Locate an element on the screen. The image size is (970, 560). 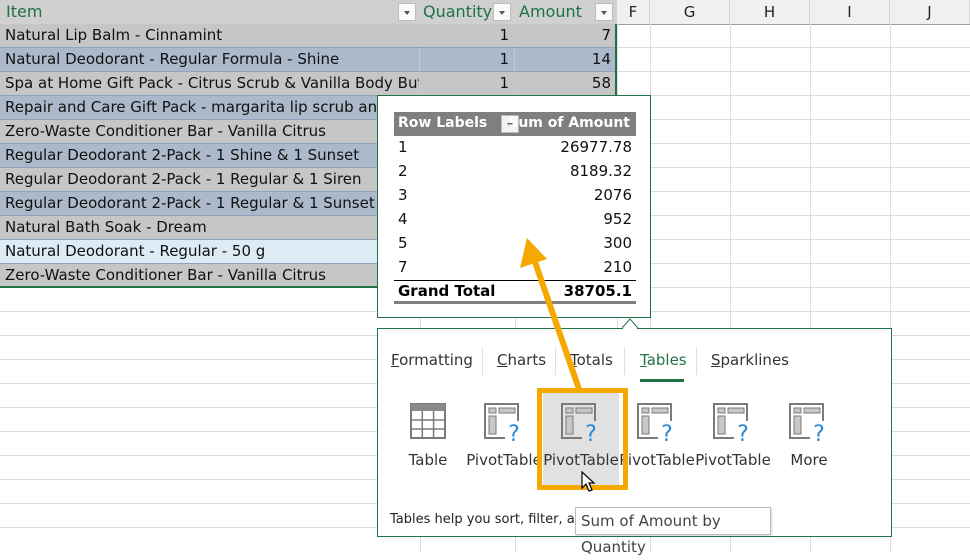
pivot-row-label: 1 is located at coordinates (403, 147).